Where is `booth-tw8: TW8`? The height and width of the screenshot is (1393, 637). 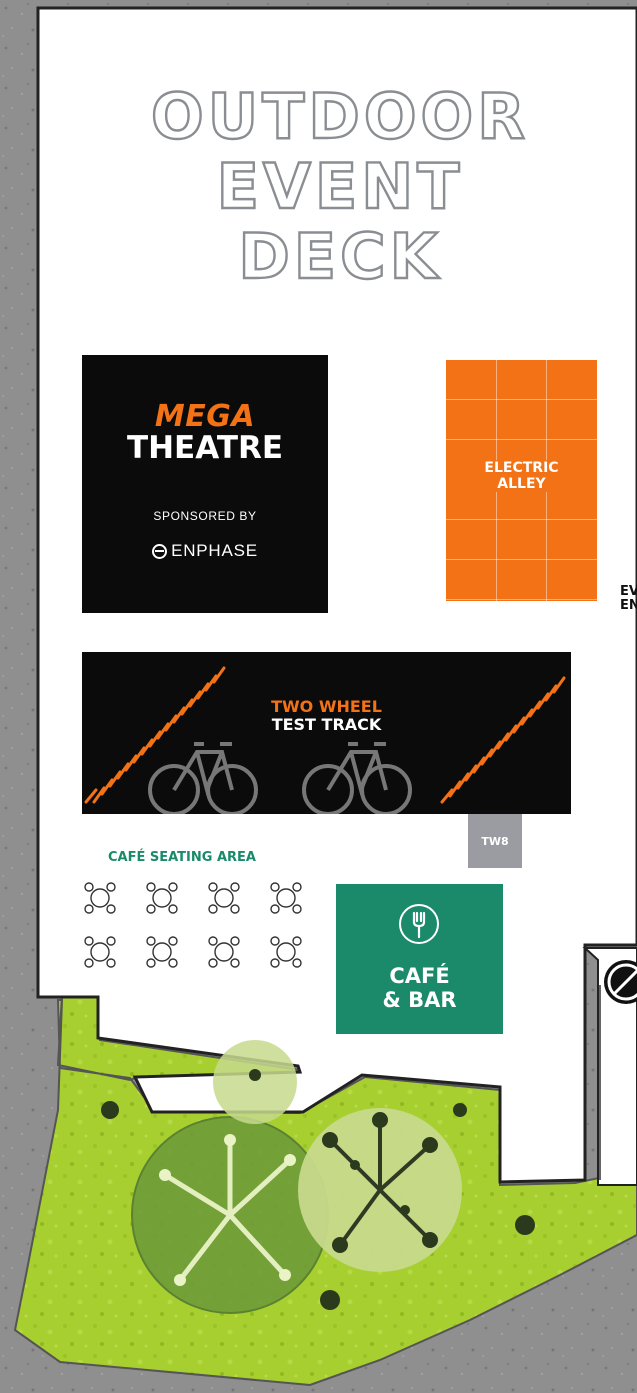 booth-tw8: TW8 is located at coordinates (495, 841).